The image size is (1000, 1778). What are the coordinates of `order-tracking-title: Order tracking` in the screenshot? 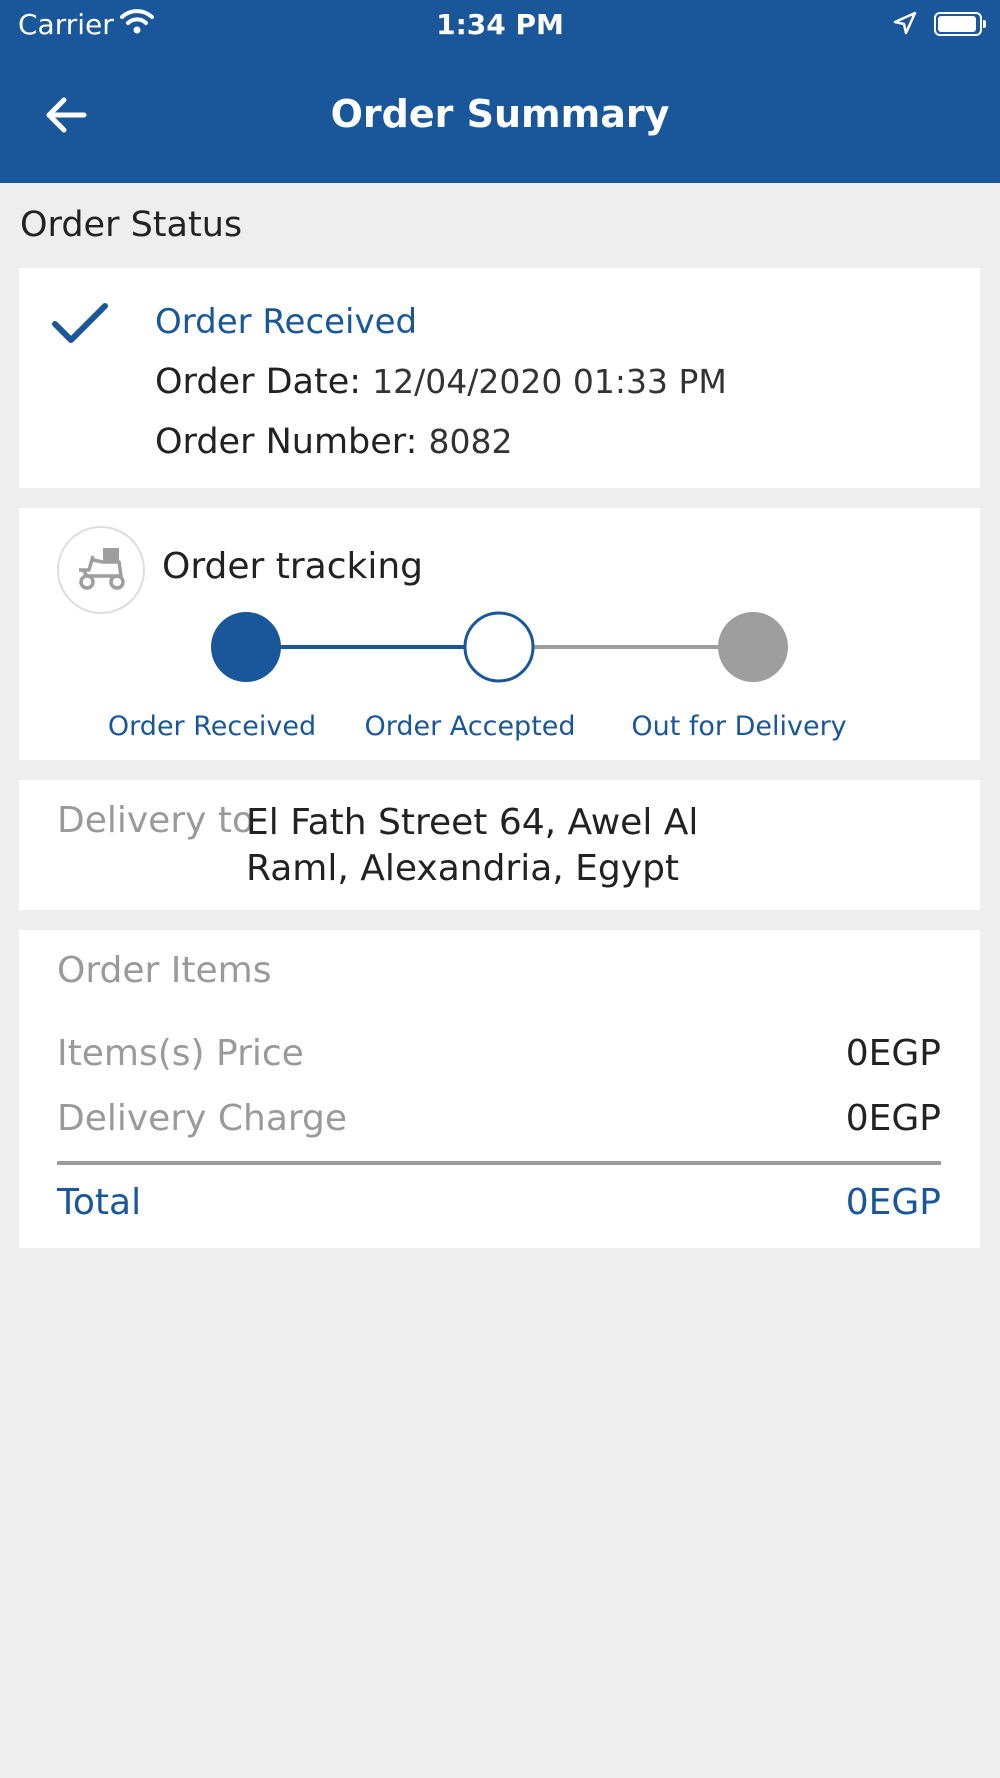 It's located at (293, 566).